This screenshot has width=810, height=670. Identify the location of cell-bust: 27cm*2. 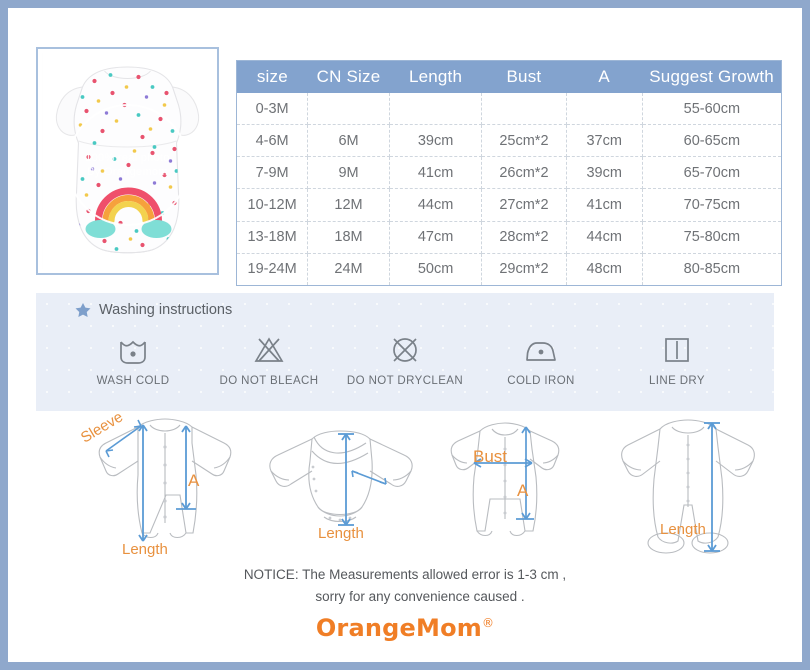
(524, 205).